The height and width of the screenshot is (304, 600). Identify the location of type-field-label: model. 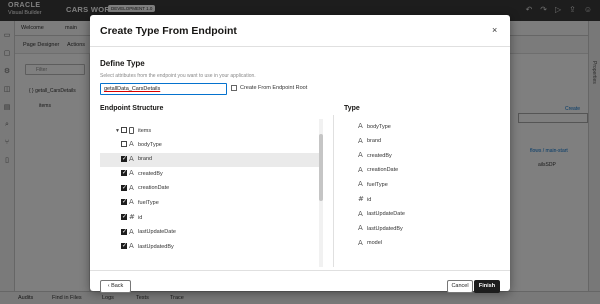
(374, 243).